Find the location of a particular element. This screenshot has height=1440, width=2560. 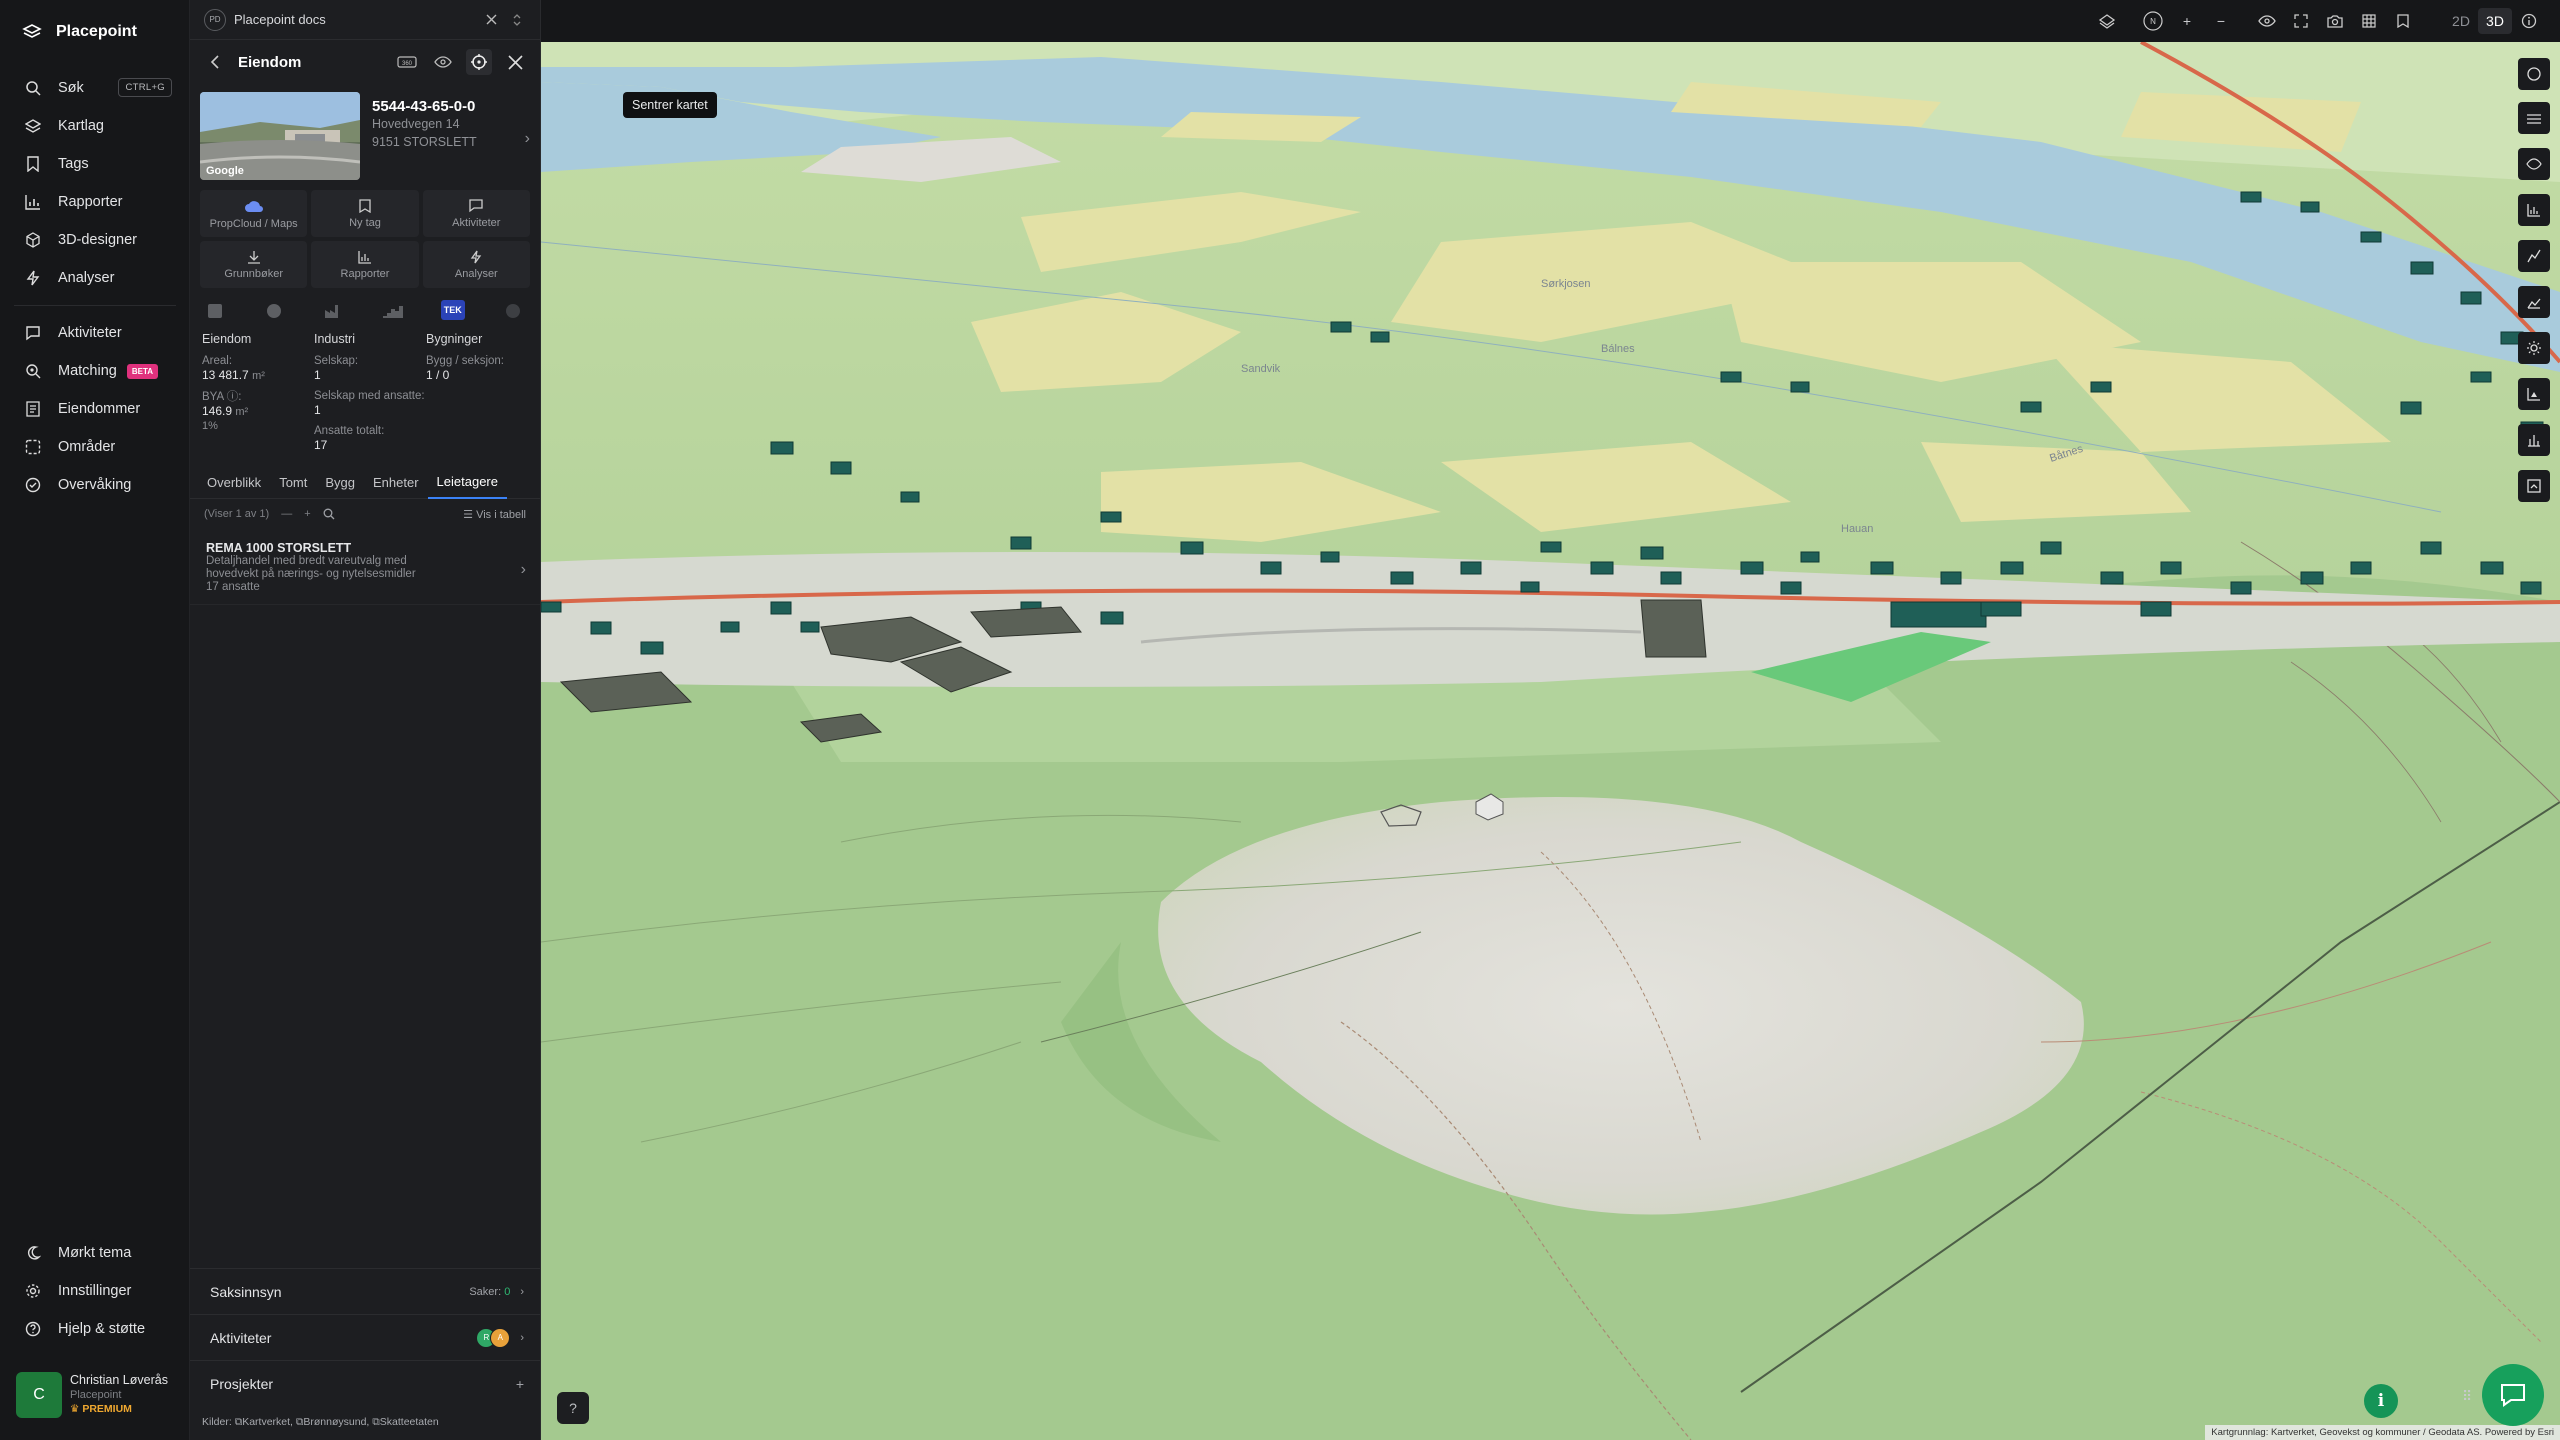

add-project-button: + is located at coordinates (520, 1384).